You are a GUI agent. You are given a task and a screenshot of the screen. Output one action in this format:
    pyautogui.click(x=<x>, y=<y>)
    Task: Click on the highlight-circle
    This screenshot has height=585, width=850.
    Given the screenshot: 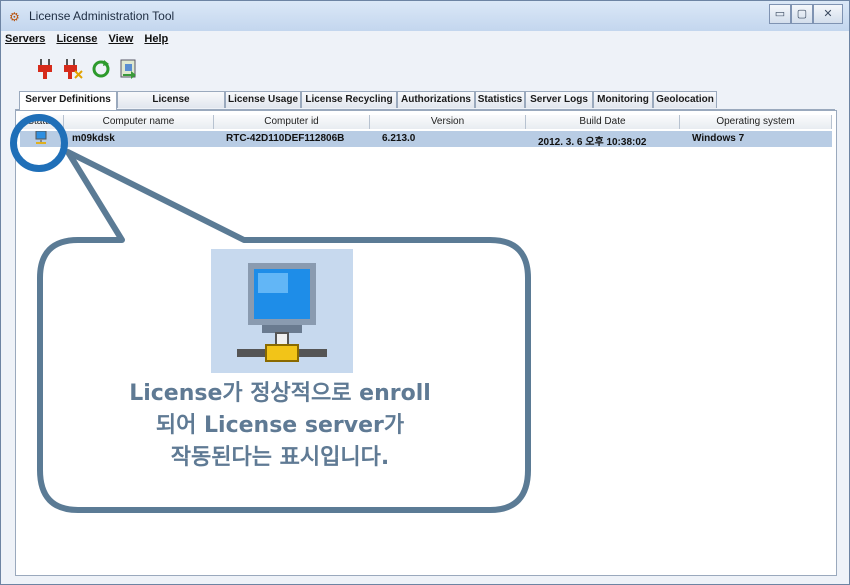 What is the action you would take?
    pyautogui.click(x=39, y=143)
    